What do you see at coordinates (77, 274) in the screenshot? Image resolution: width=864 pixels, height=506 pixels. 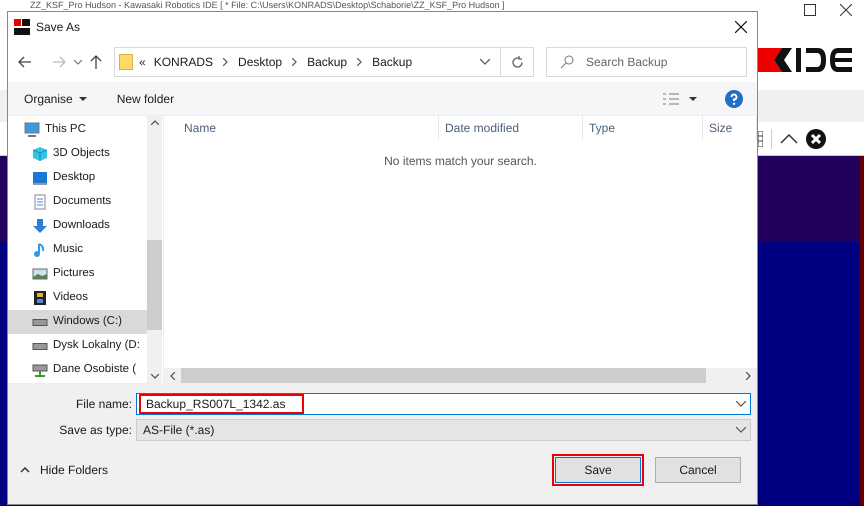 I see `sidebar-item: Pictures` at bounding box center [77, 274].